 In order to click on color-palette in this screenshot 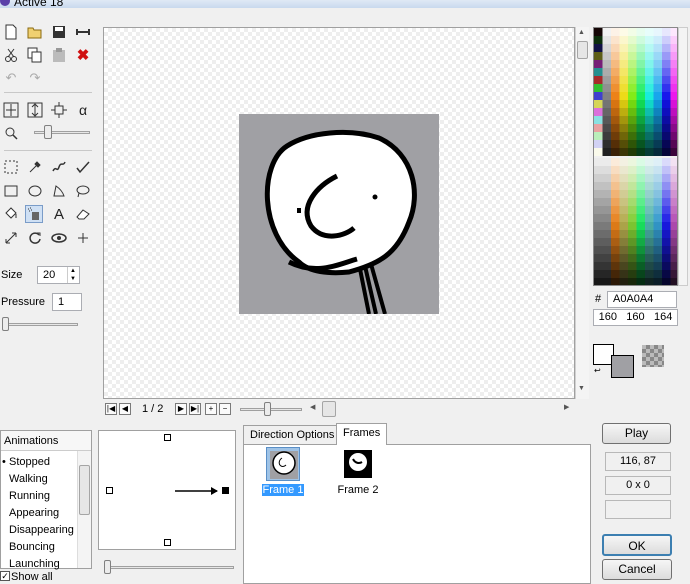, I will do `click(635, 156)`.